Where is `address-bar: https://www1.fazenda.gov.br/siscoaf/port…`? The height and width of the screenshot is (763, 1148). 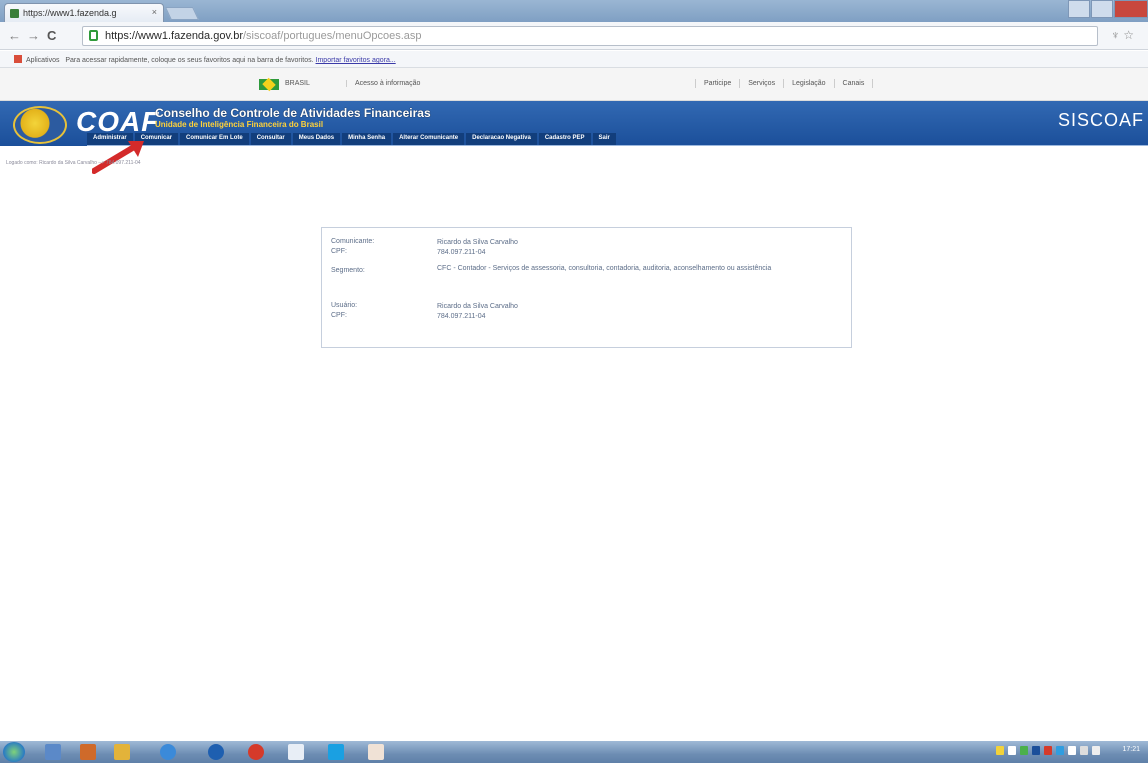
address-bar: https://www1.fazenda.gov.br/siscoaf/port… is located at coordinates (590, 36).